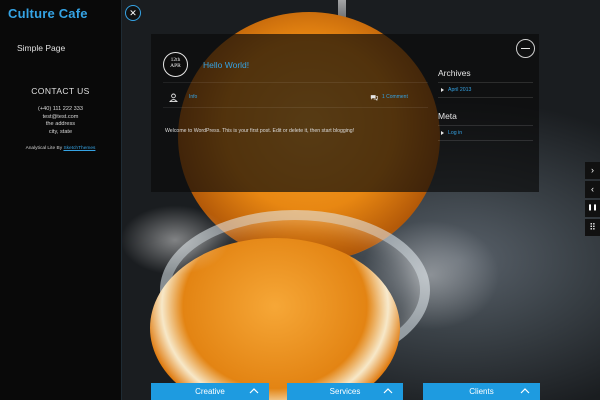 Image resolution: width=600 pixels, height=400 pixels. I want to click on chevron-left-icon: ‹, so click(592, 189).